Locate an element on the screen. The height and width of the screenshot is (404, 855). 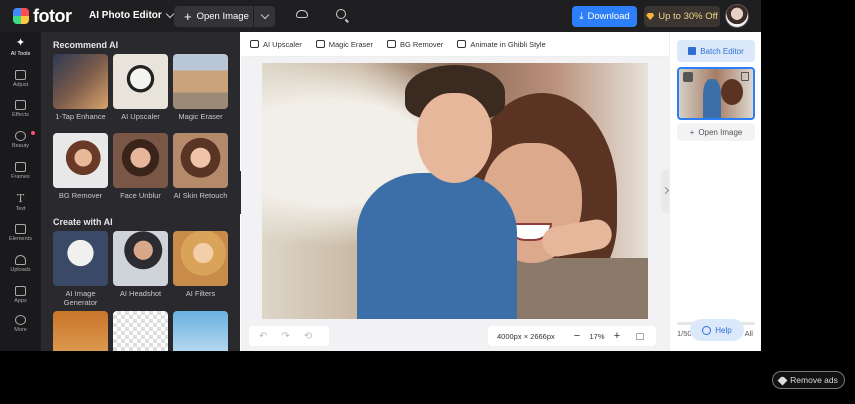
tile-label: AI Skin Retouch is located at coordinates (200, 195).